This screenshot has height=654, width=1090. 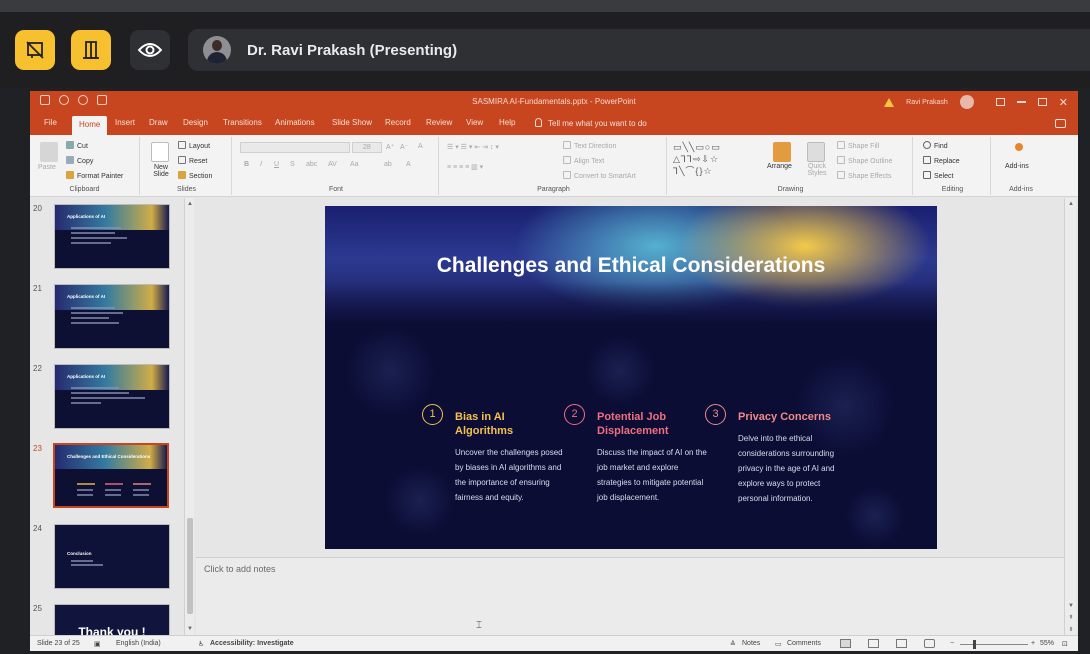 What do you see at coordinates (150, 50) in the screenshot?
I see `view-mode-button` at bounding box center [150, 50].